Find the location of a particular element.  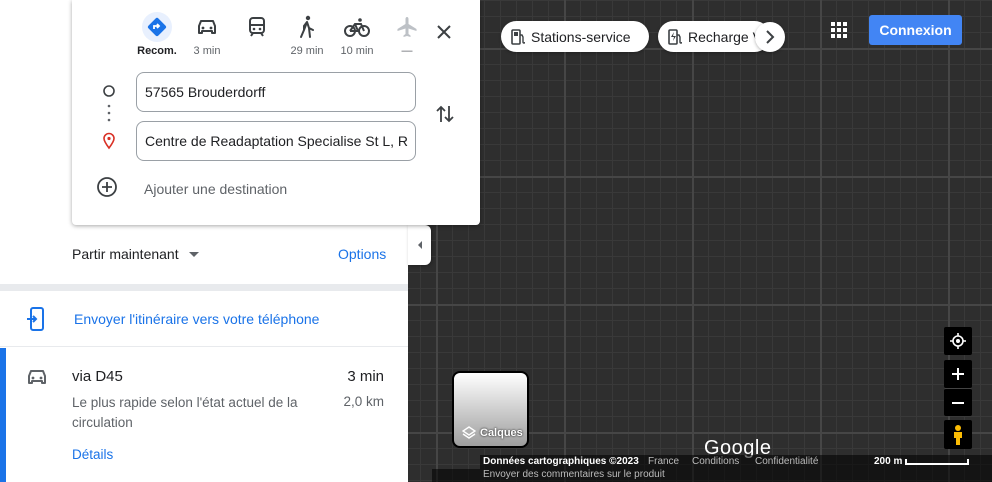

apps-grid-icon is located at coordinates (839, 30).